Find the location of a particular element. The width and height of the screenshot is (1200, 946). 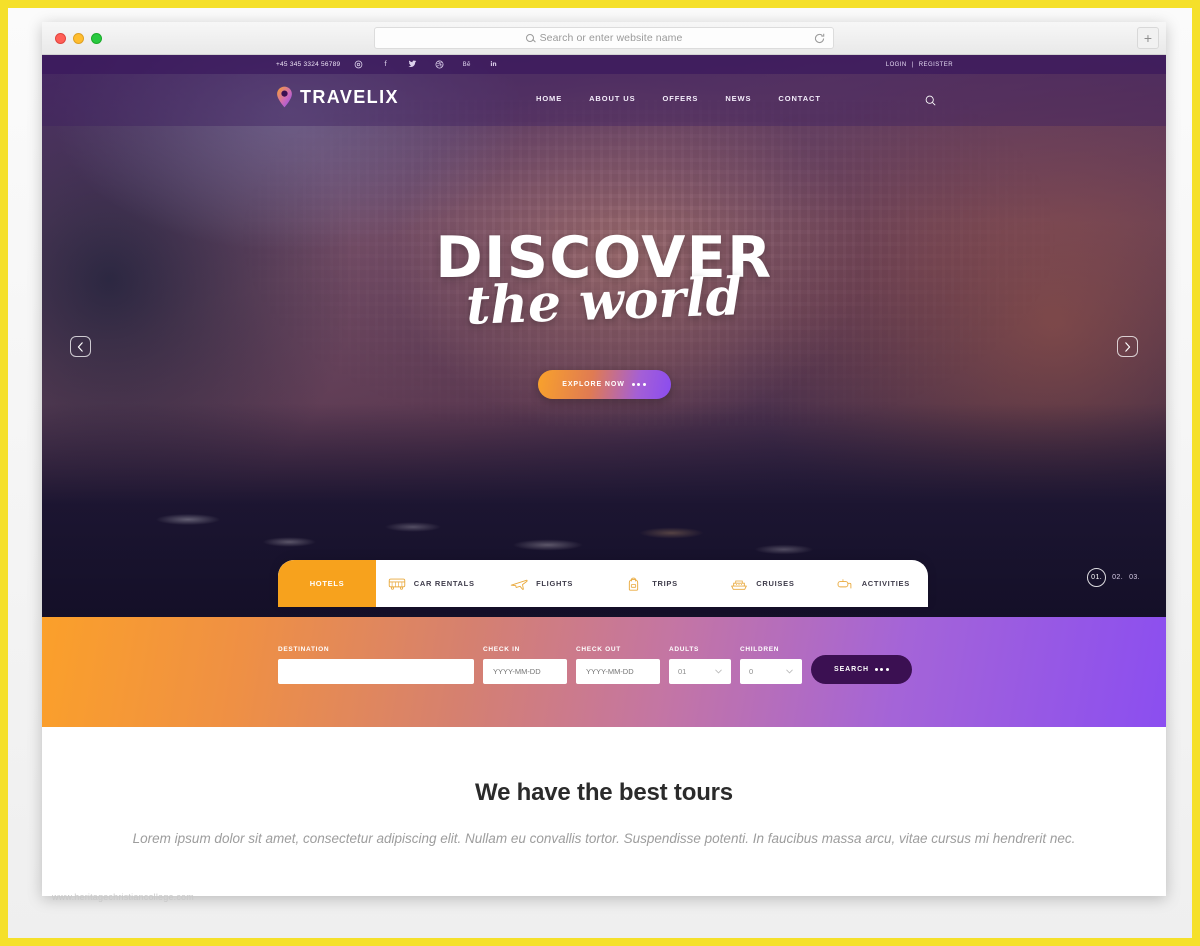

bus-icon is located at coordinates (397, 584).